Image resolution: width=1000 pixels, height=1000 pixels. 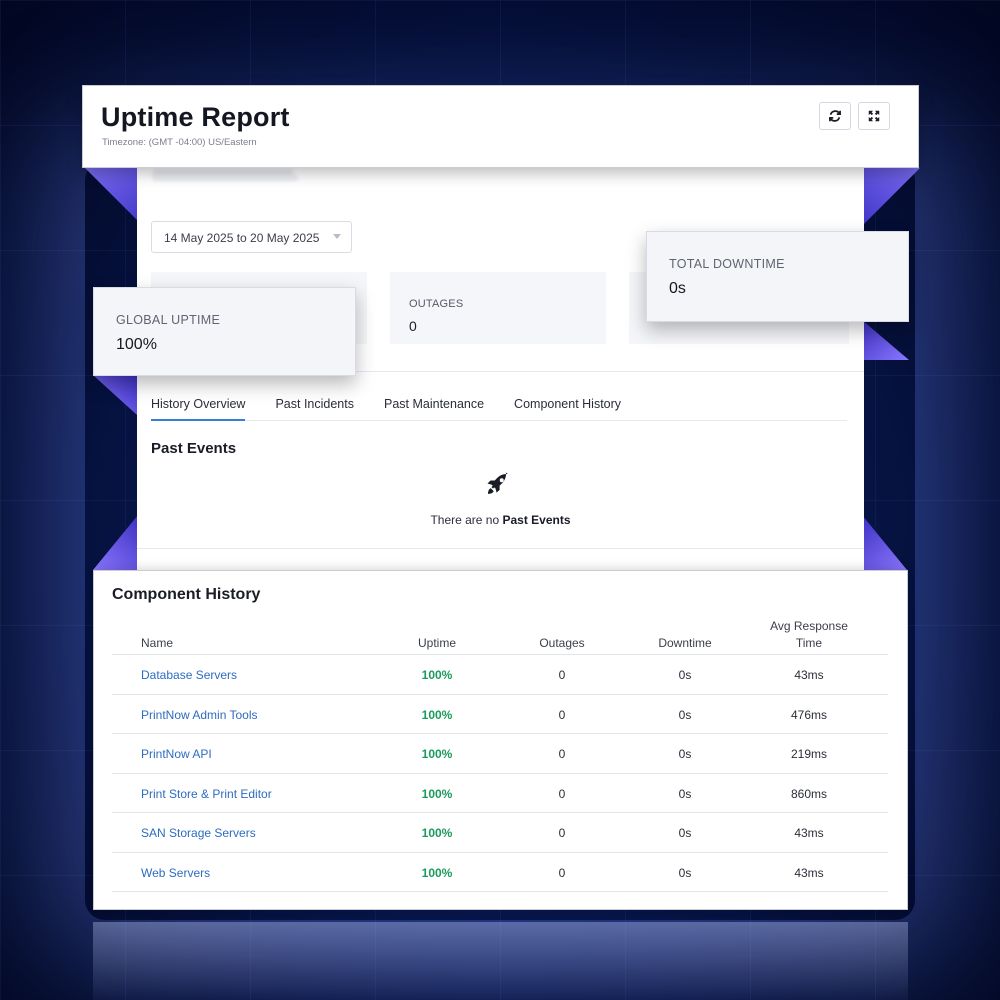 I want to click on table-row: PrintNow Admin Tools 100% 0 0s 476ms, so click(x=500, y=714).